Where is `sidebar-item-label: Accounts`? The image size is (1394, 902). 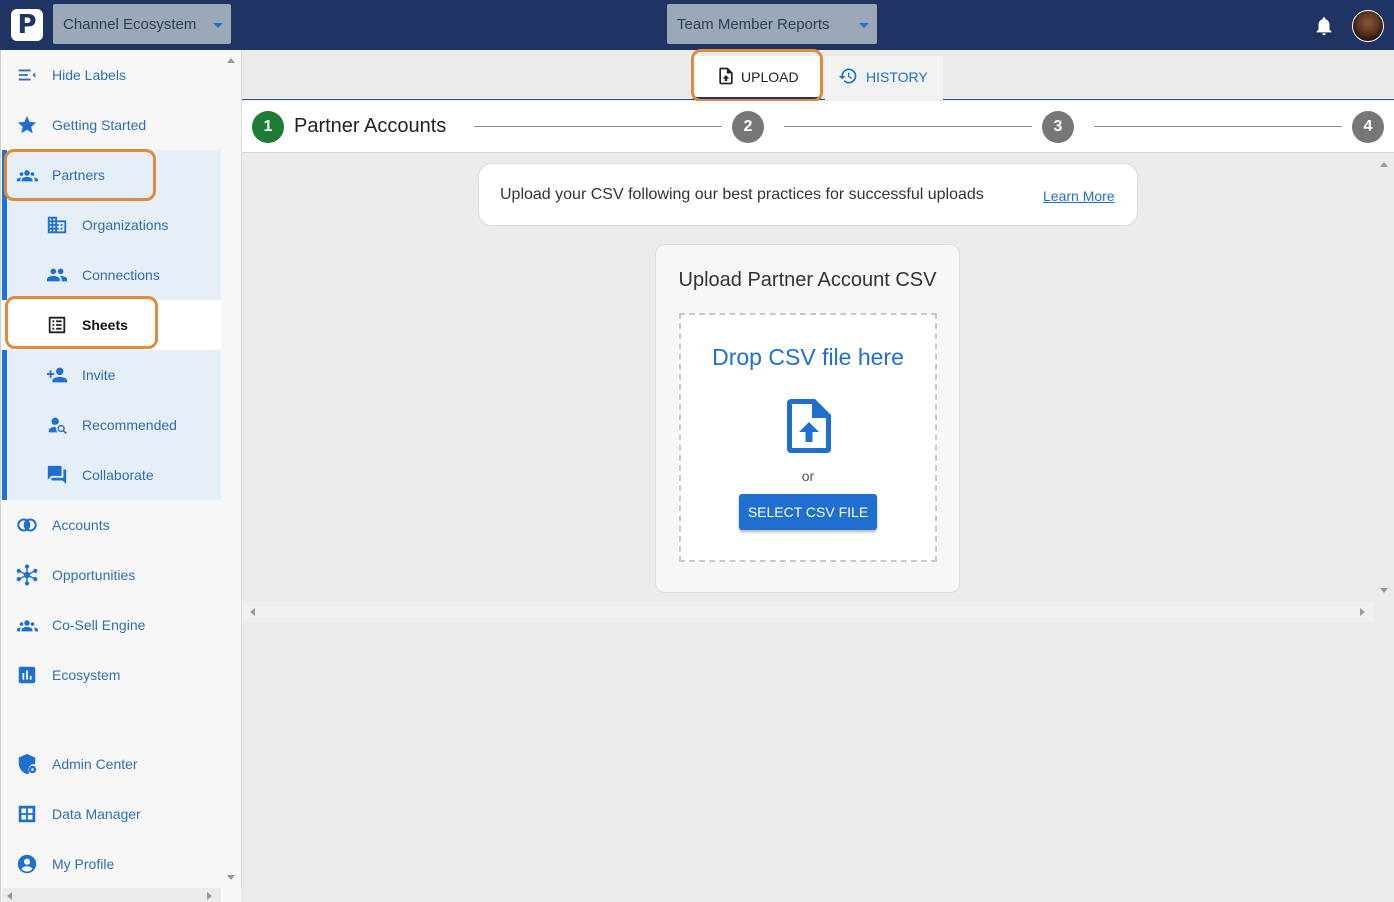 sidebar-item-label: Accounts is located at coordinates (81, 525).